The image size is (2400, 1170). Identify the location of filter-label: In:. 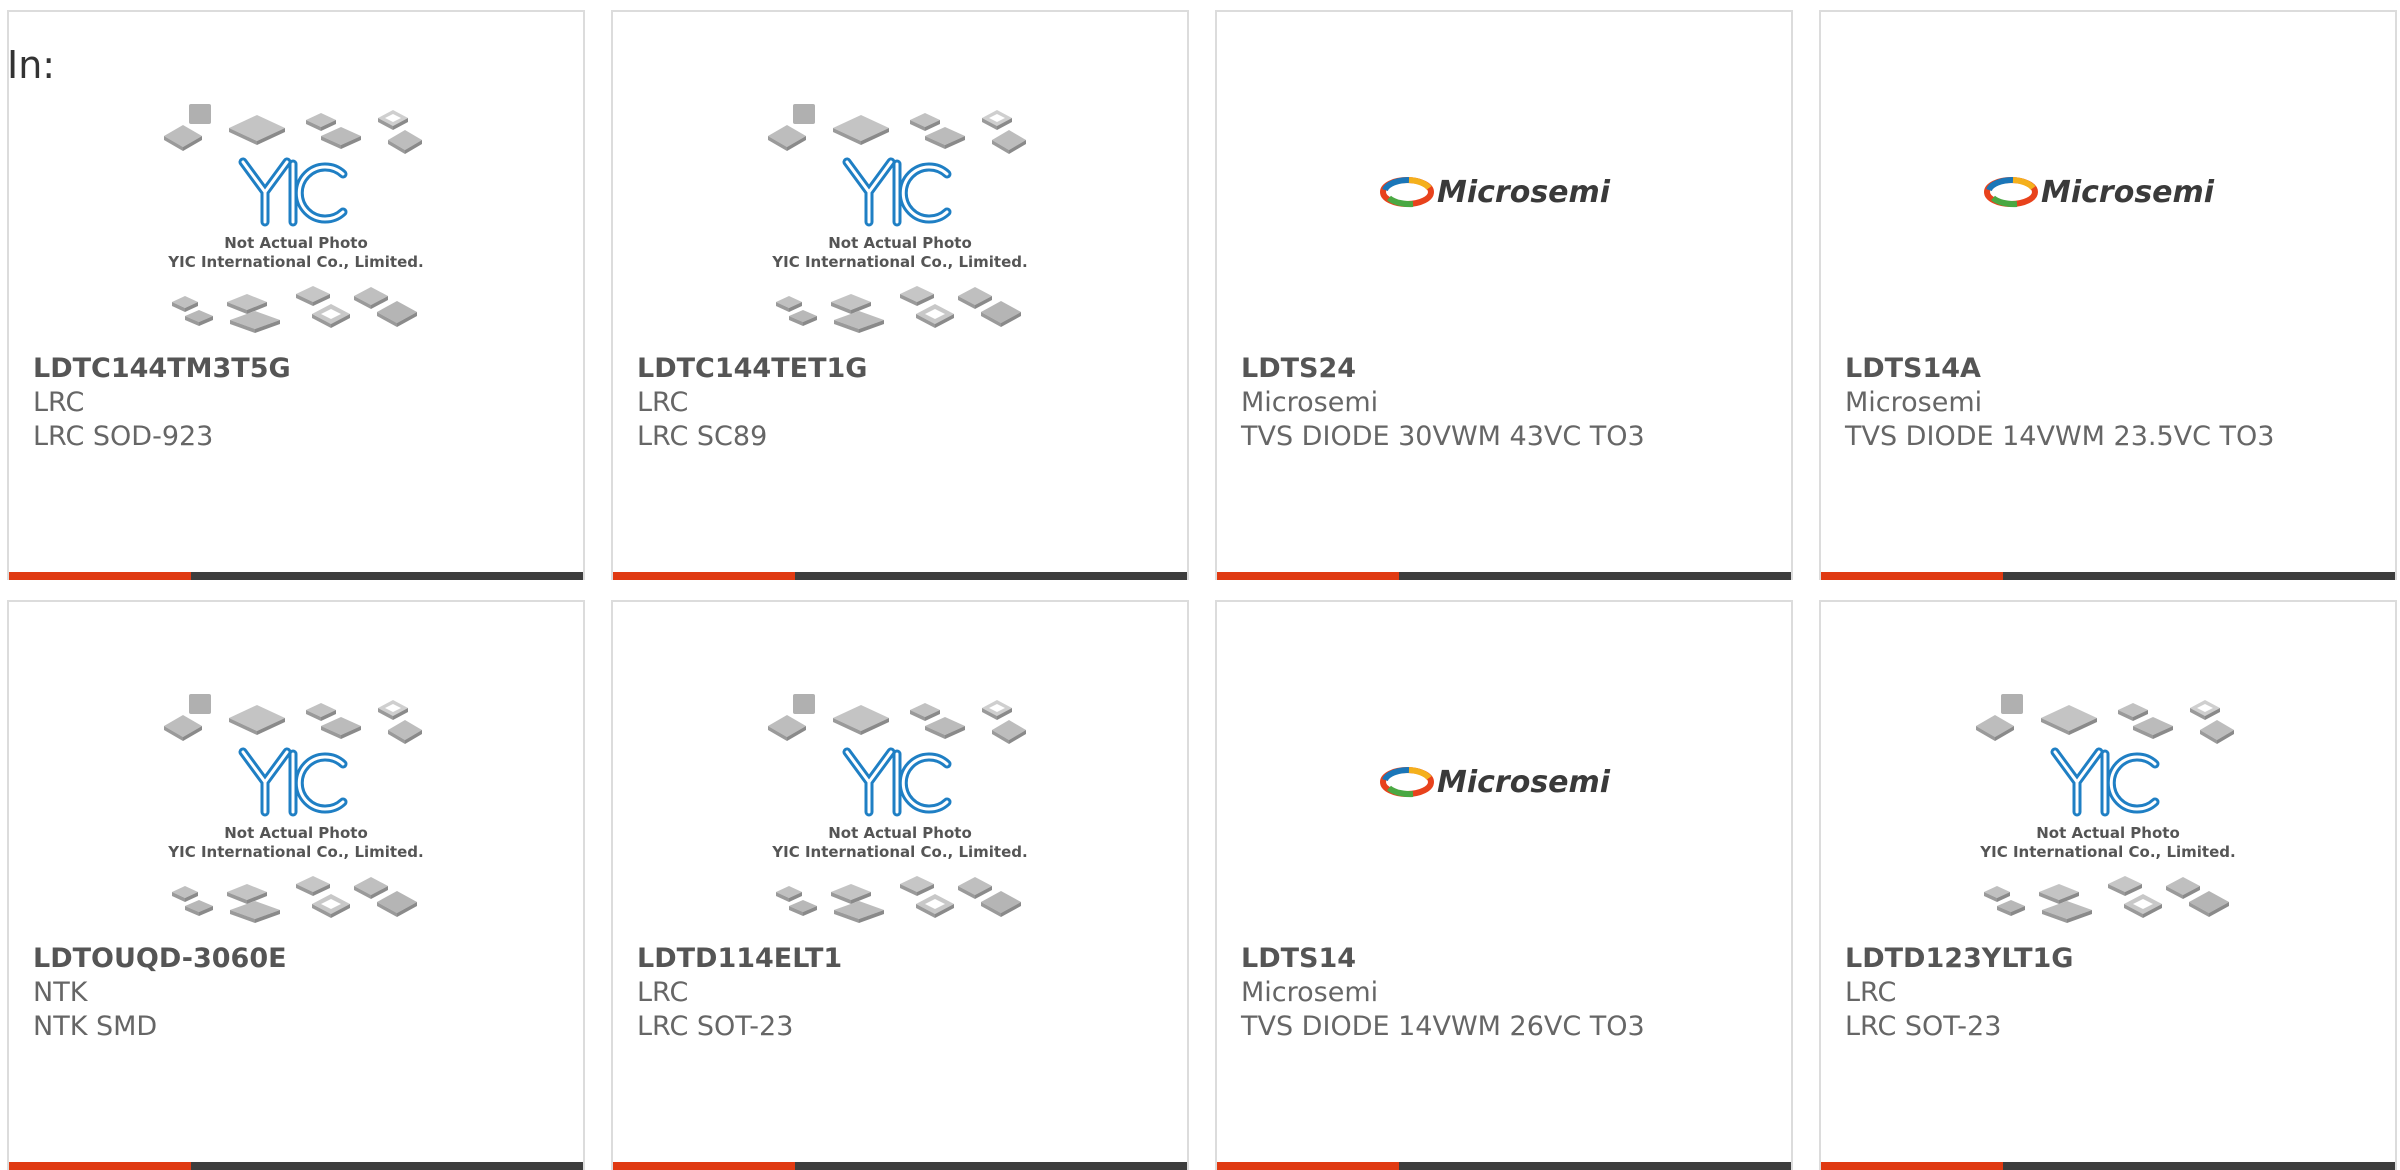
(31, 65).